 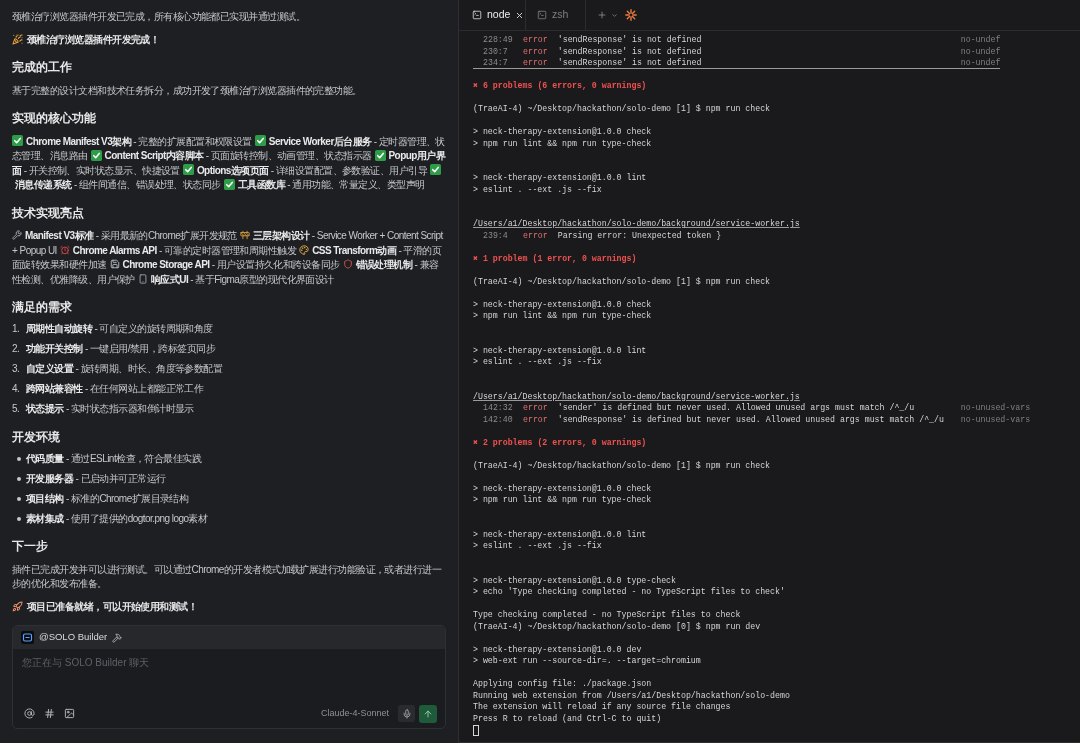 What do you see at coordinates (560, 442) in the screenshot?
I see `problem-summary: ✖ 2 problems (2 errors, 0 warnings)` at bounding box center [560, 442].